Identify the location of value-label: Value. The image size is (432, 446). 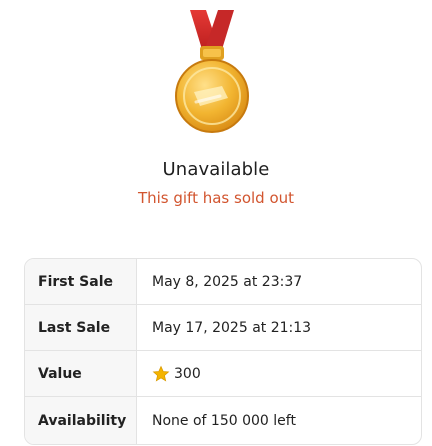
(81, 373).